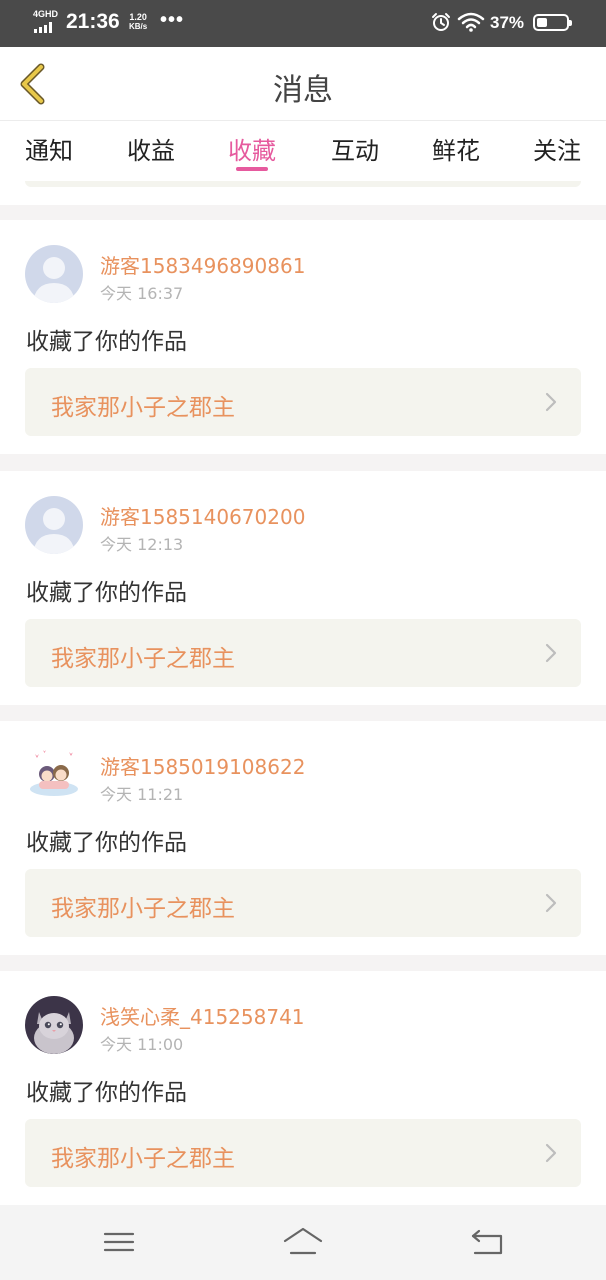  I want to click on back-icon, so click(487, 1242).